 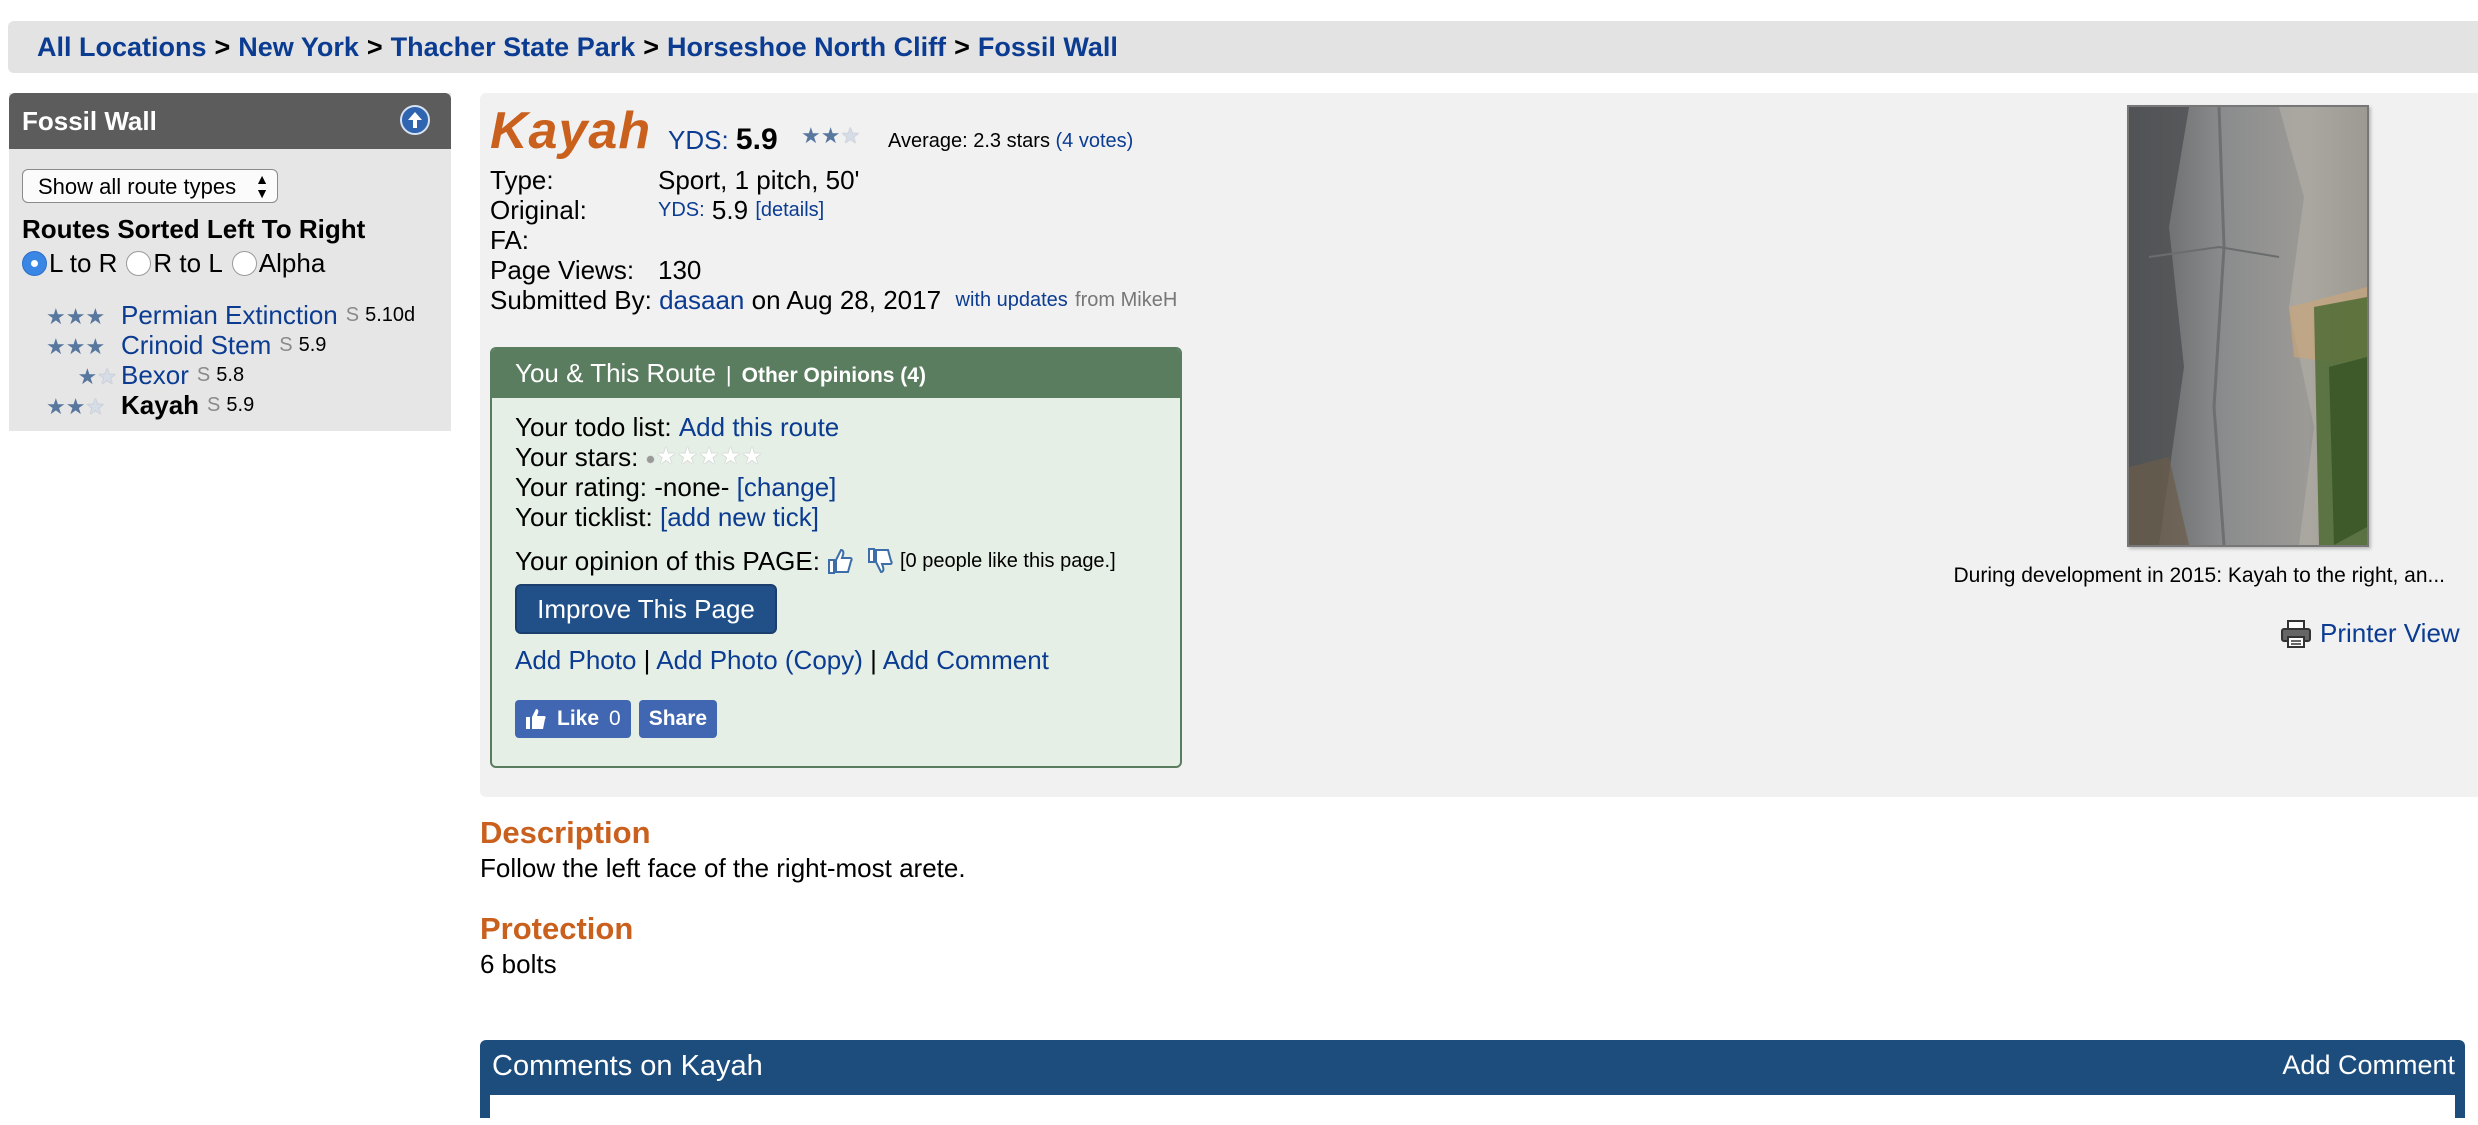 I want to click on route-list-item: ★★★ Crinoid Stem S 5.9, so click(x=230, y=345).